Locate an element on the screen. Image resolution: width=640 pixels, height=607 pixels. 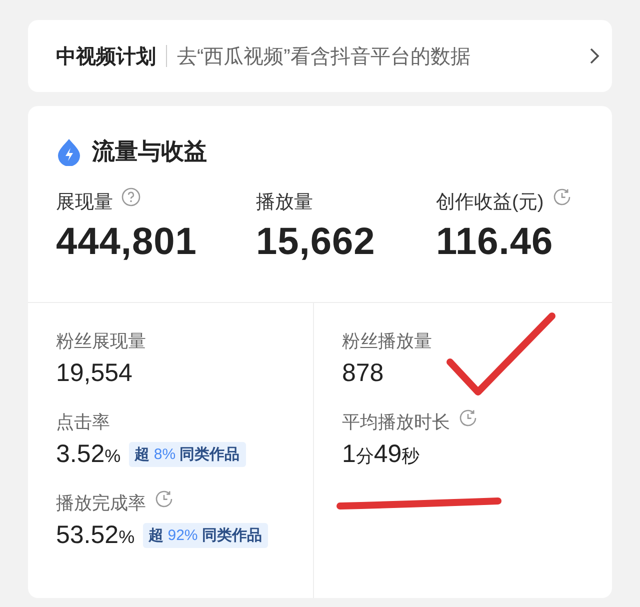
lightning-drop-icon is located at coordinates (69, 152).